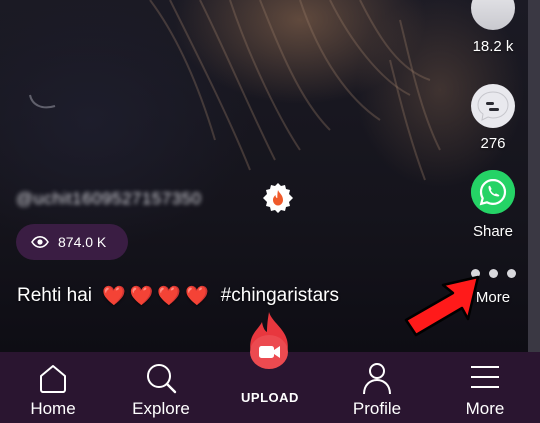  What do you see at coordinates (442, 306) in the screenshot?
I see `annotation-arrow` at bounding box center [442, 306].